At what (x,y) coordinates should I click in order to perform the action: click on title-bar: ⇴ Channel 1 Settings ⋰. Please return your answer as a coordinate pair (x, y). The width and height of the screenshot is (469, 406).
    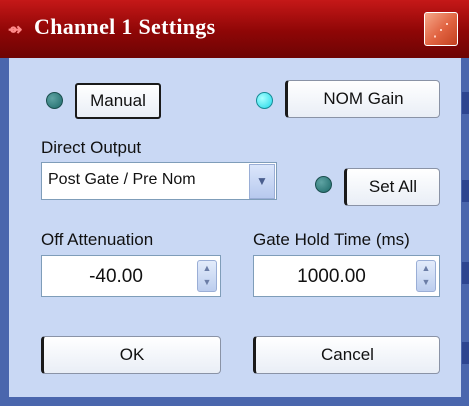
    Looking at the image, I should click on (234, 29).